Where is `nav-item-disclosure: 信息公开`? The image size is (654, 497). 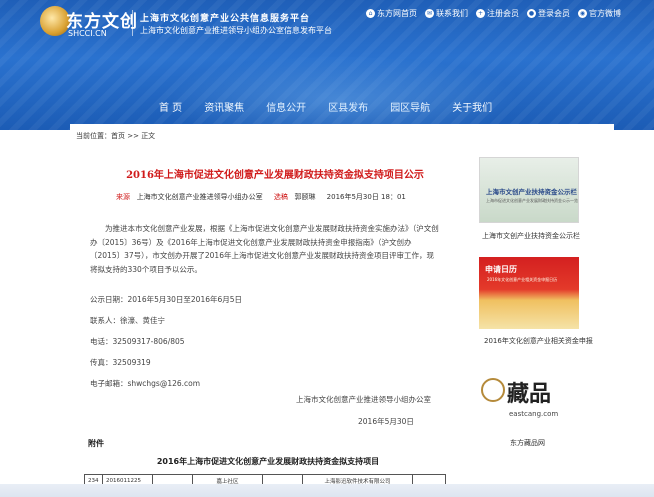 nav-item-disclosure: 信息公开 is located at coordinates (286, 106).